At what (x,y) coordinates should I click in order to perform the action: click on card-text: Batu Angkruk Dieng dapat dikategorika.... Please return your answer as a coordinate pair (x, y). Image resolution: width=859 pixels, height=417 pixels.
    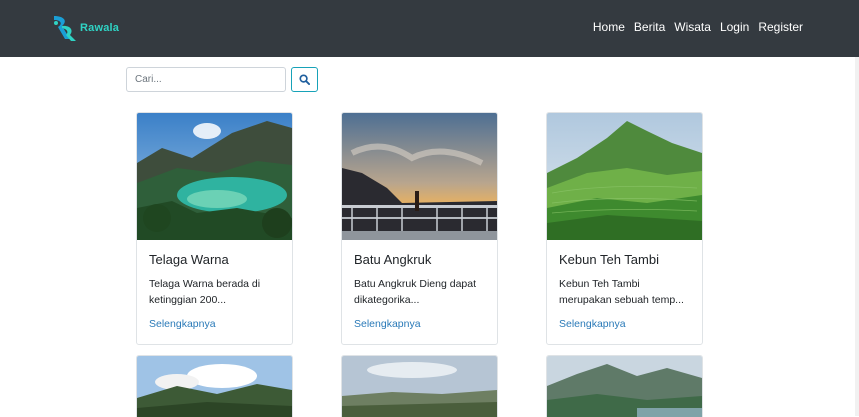
    Looking at the image, I should click on (415, 292).